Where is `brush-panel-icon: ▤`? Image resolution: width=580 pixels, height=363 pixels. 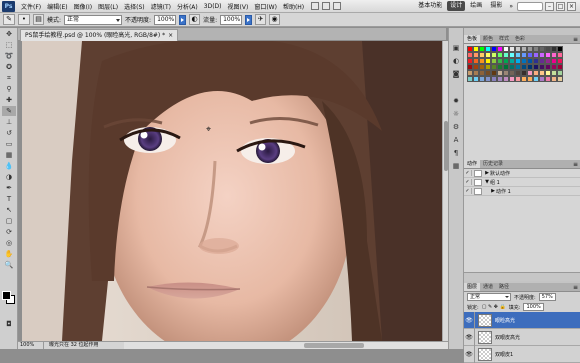 brush-panel-icon: ▤ is located at coordinates (38, 19).